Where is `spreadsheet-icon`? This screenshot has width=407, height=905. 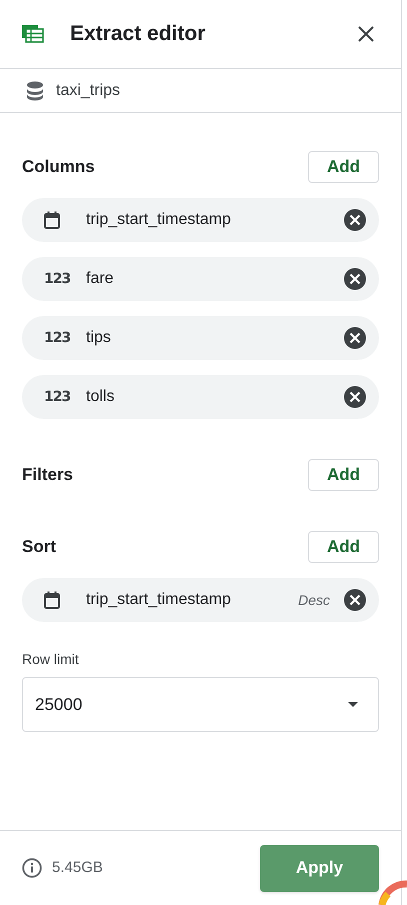
spreadsheet-icon is located at coordinates (33, 34).